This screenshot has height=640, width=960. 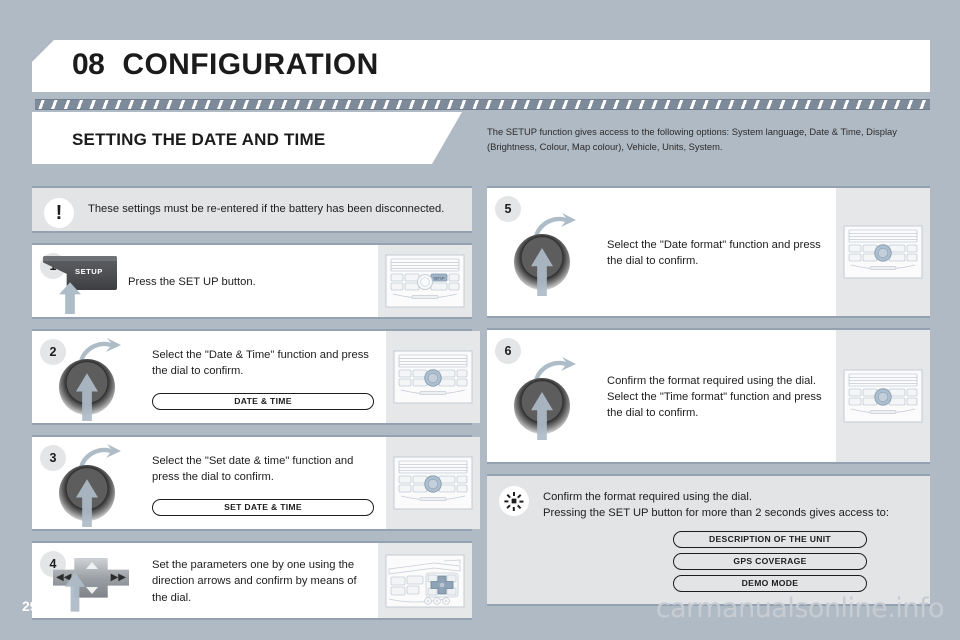 I want to click on step-illustration: SETUP, so click(x=80, y=281).